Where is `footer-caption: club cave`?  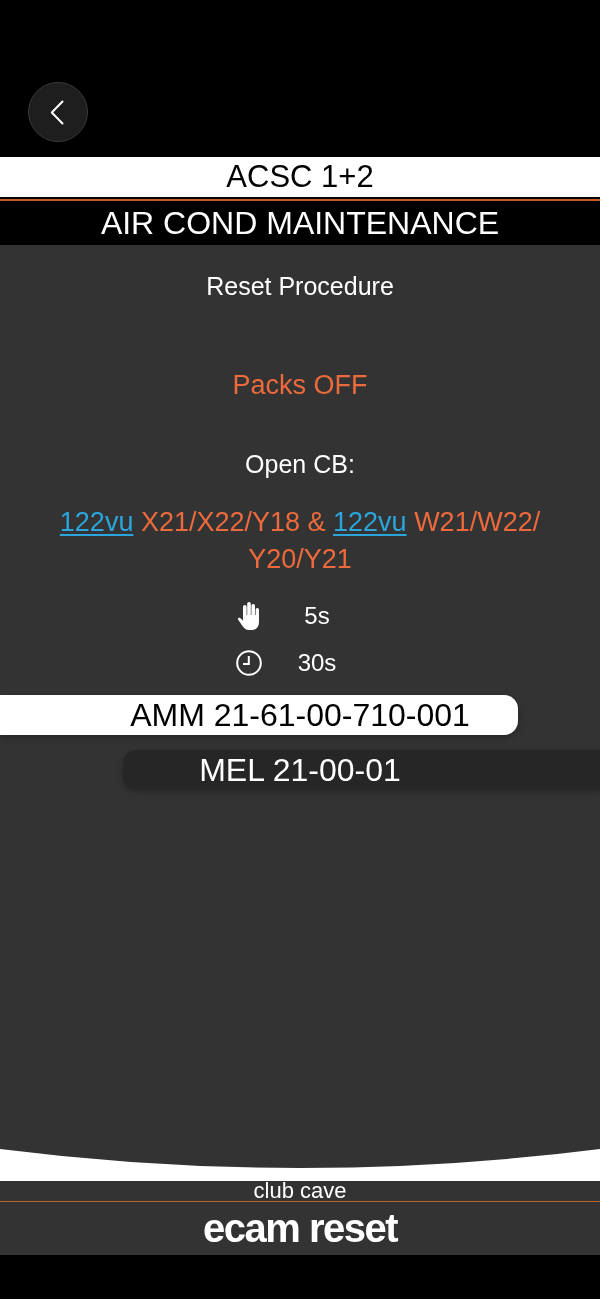
footer-caption: club cave is located at coordinates (300, 1191).